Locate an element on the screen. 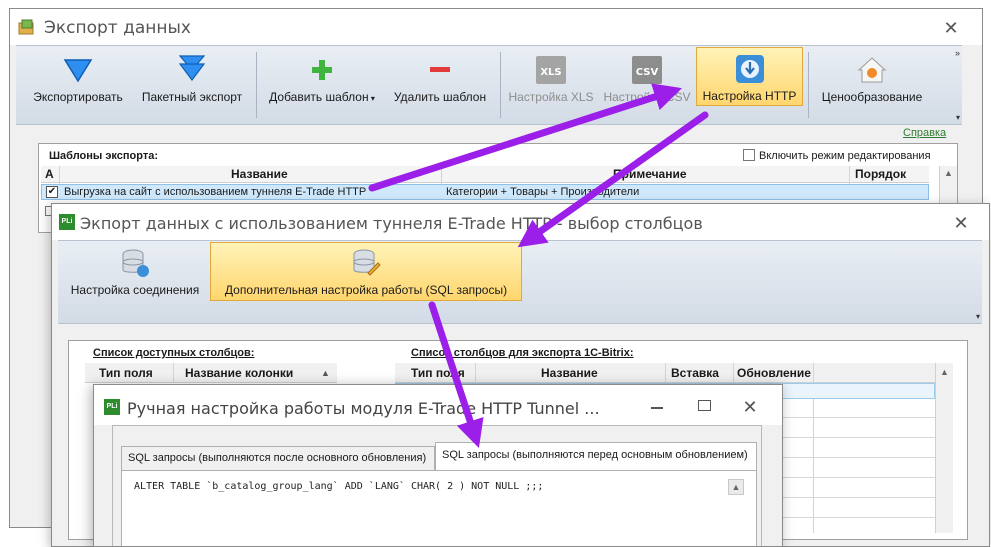 The width and height of the screenshot is (991, 547). http-globe-icon is located at coordinates (749, 69).